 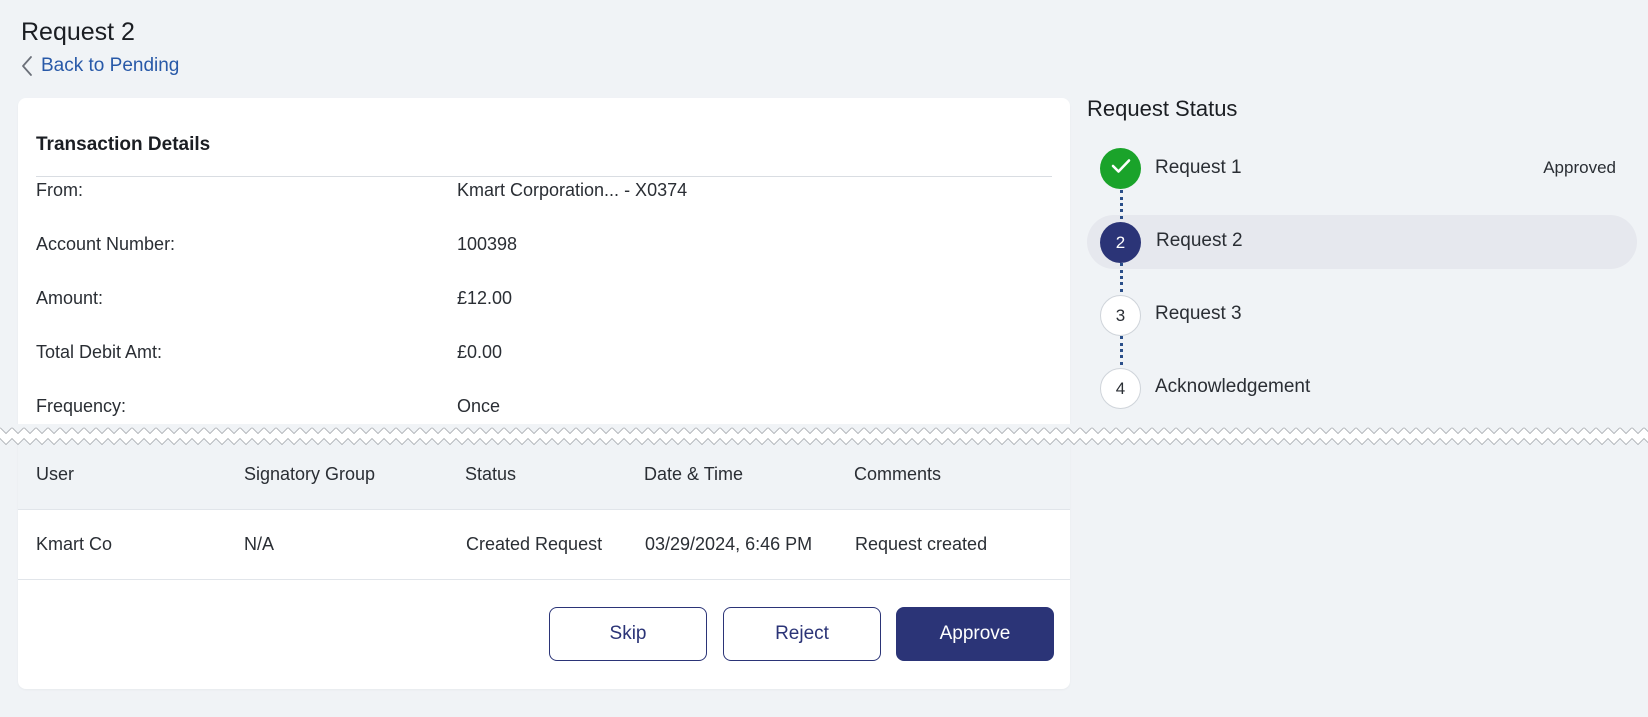 What do you see at coordinates (480, 352) in the screenshot?
I see `detail-value: £0.00` at bounding box center [480, 352].